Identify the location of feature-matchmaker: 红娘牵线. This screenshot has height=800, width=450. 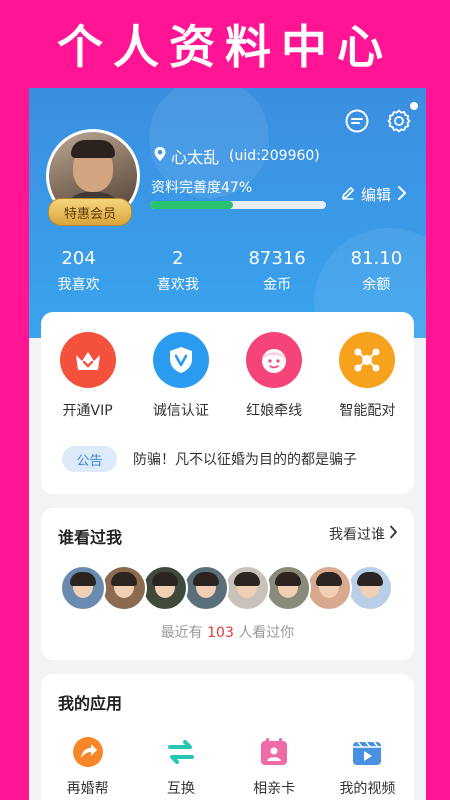
(274, 376).